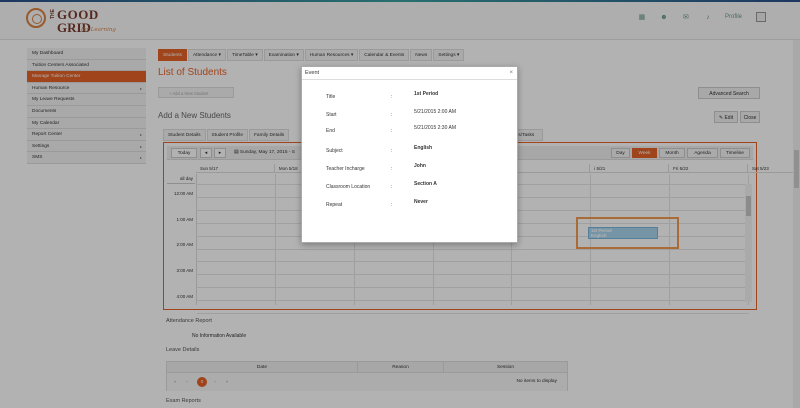  Describe the element at coordinates (334, 151) in the screenshot. I see `event-field-label: Subject` at that location.